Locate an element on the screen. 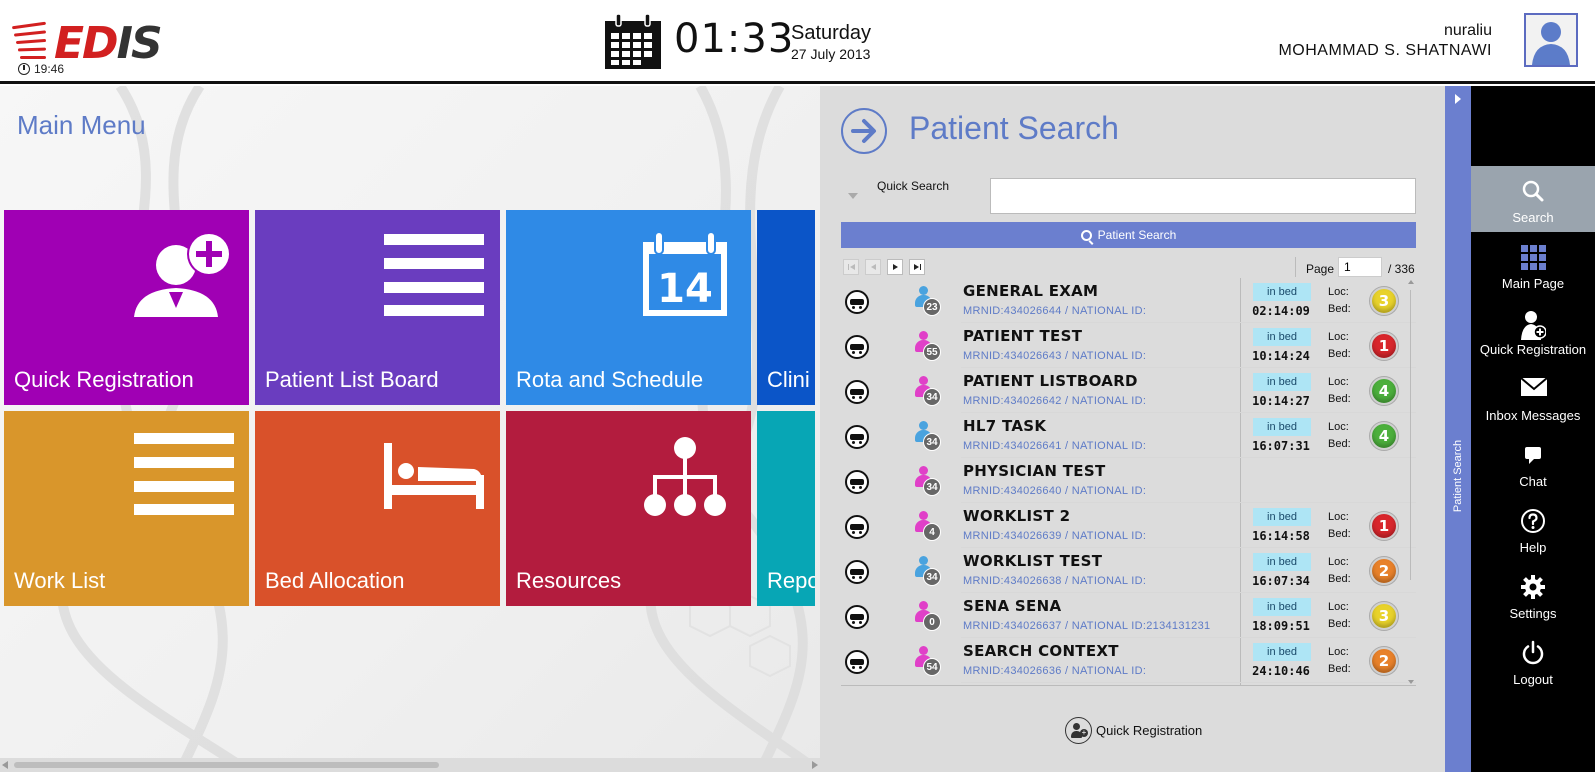  tile-clinic: Clini is located at coordinates (786, 307).